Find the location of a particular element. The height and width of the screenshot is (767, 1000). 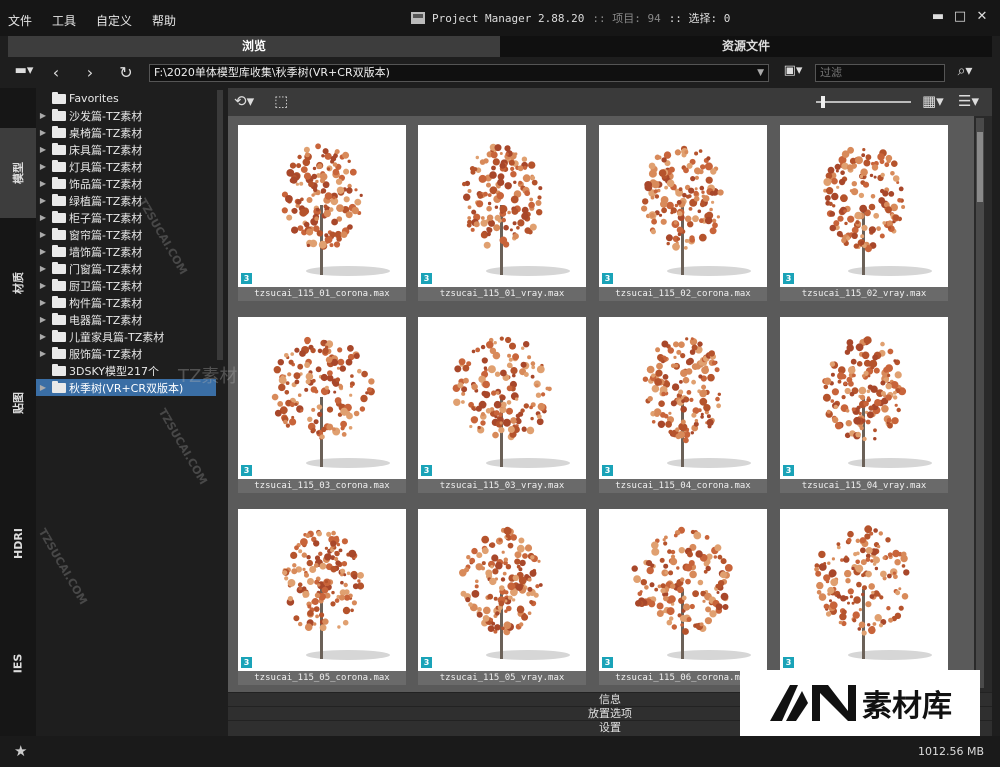

tree-item-category: ▶ 床具篇-TZ素材 is located at coordinates (126, 149).